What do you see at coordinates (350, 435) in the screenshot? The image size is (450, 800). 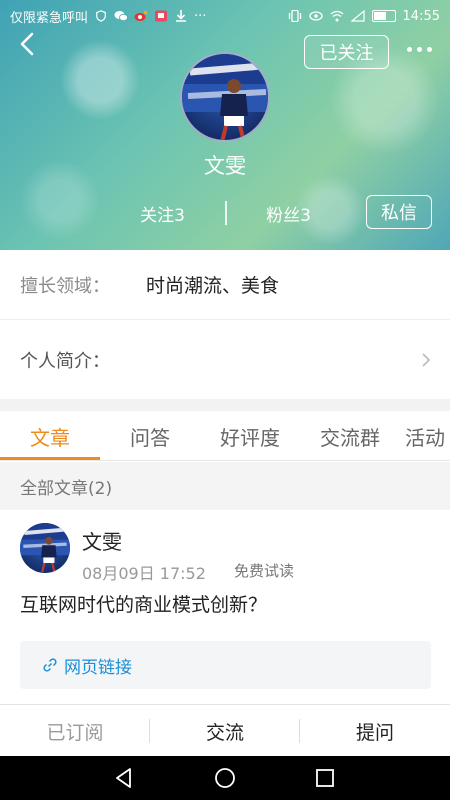 I see `tab-groups: 交流群` at bounding box center [350, 435].